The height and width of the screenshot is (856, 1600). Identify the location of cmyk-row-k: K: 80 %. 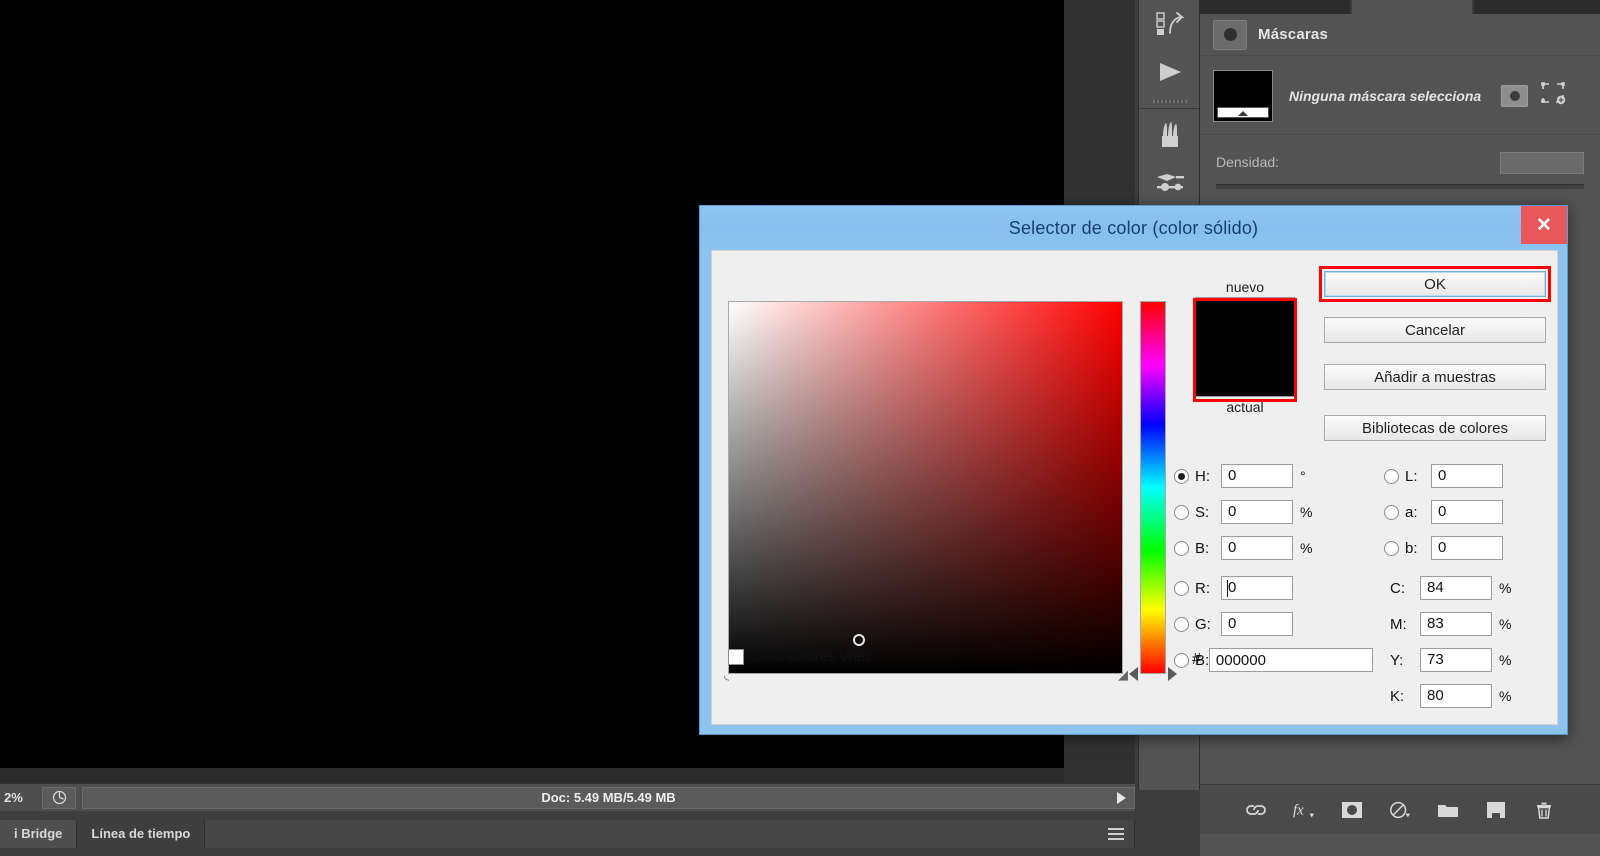
(1453, 696).